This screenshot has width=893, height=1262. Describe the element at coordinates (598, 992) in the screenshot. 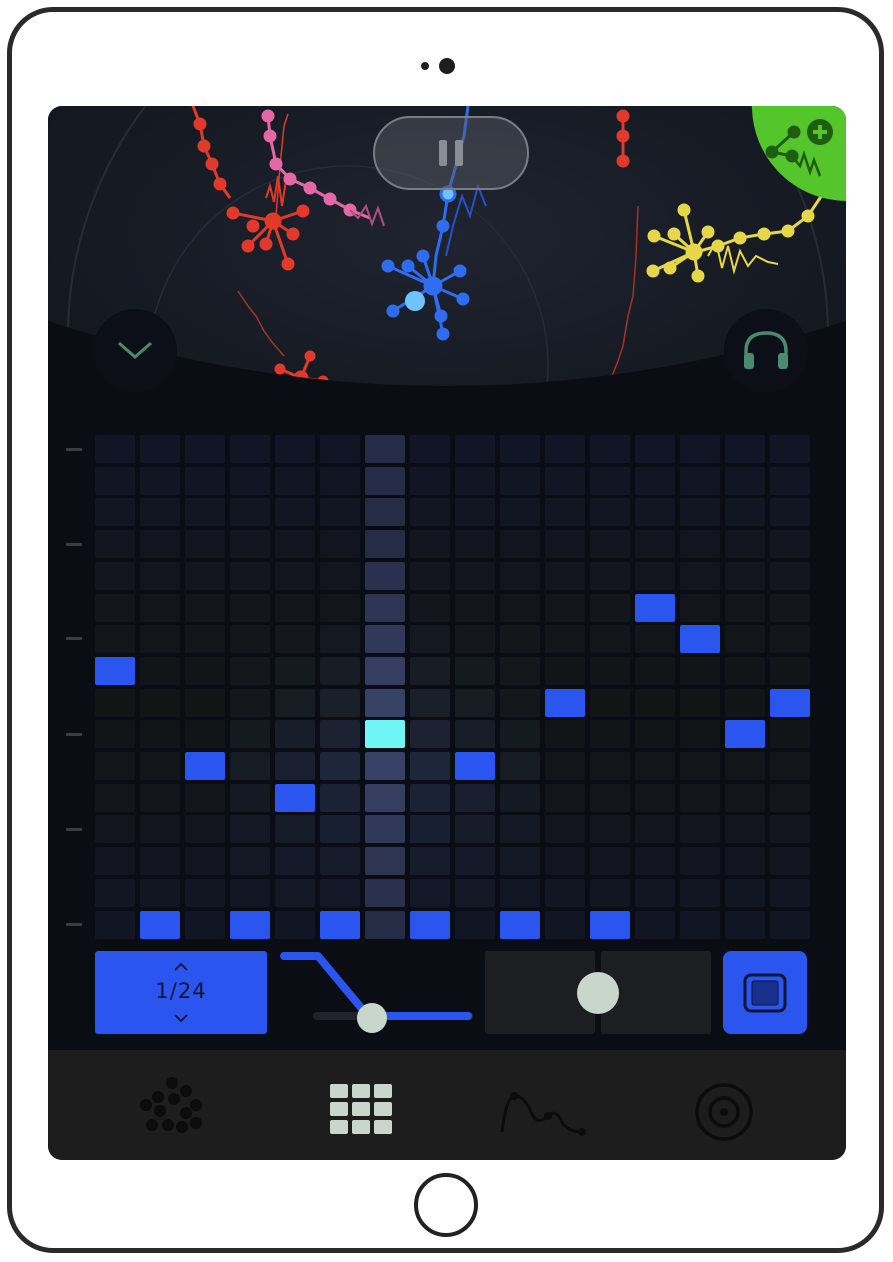

I see `xy-pad` at that location.